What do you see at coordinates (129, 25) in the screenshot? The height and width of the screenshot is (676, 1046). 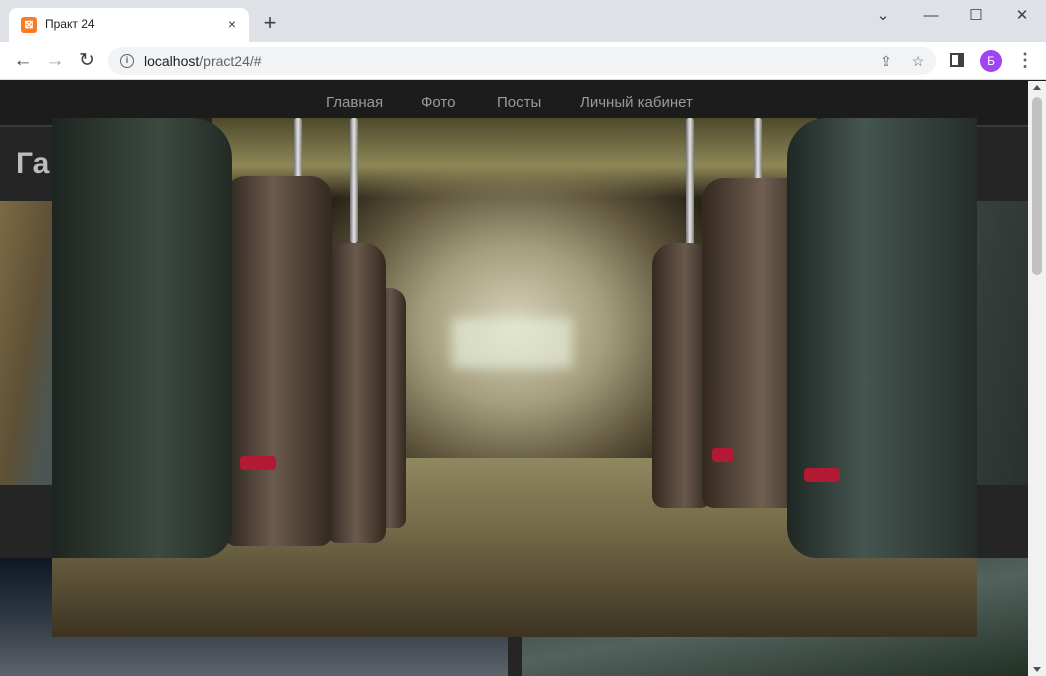 I see `browser-tab: ⊠ Практ 24 ×` at bounding box center [129, 25].